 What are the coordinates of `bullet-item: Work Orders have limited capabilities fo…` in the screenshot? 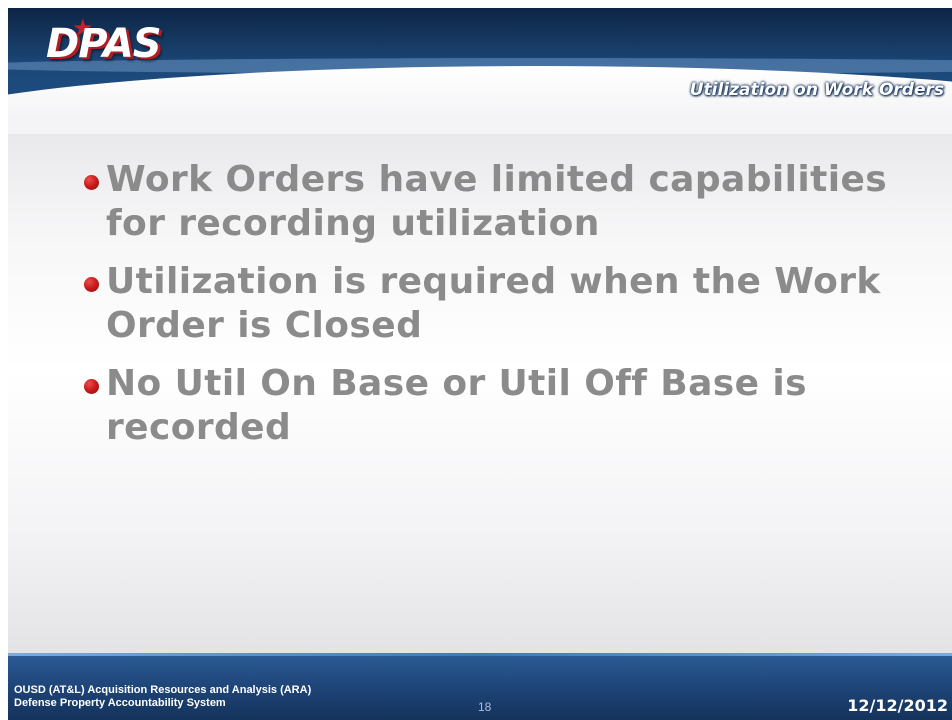 It's located at (506, 202).